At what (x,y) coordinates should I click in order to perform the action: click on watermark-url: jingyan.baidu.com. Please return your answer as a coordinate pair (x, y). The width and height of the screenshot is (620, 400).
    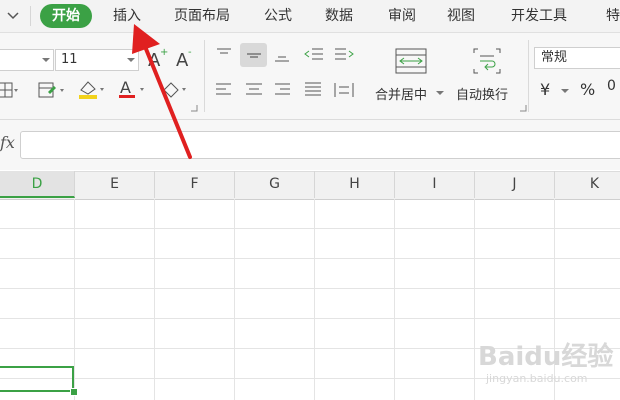
    Looking at the image, I should click on (537, 378).